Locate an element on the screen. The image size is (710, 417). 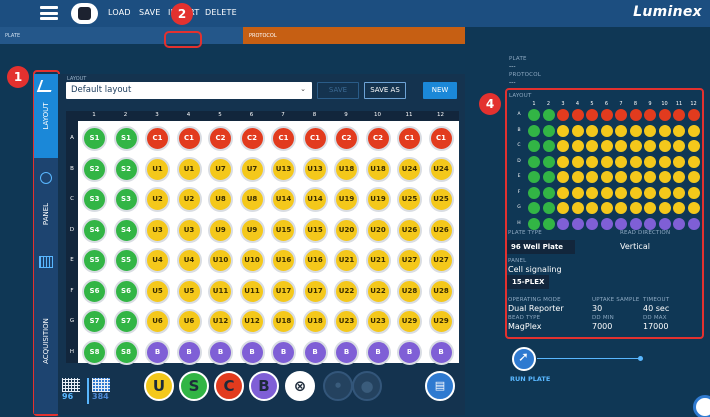
layout-select: Default layout ⌄ is located at coordinates (189, 90).